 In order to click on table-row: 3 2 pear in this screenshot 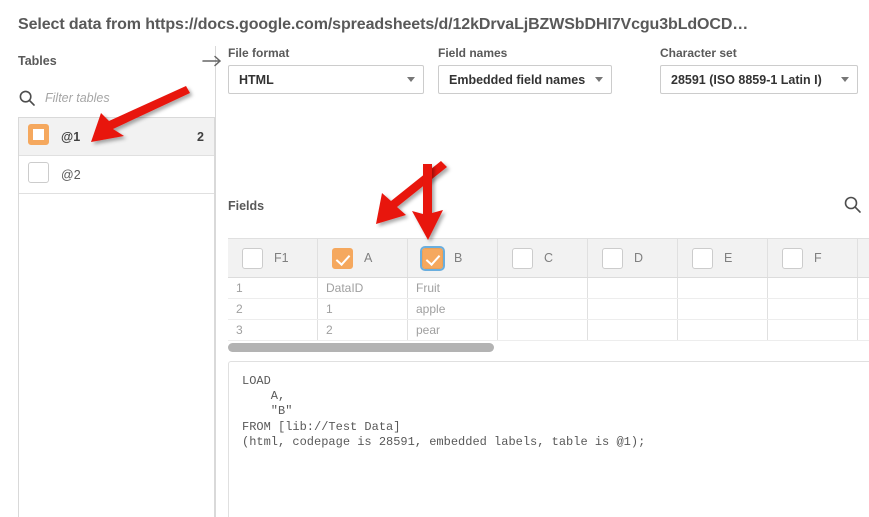, I will do `click(548, 330)`.